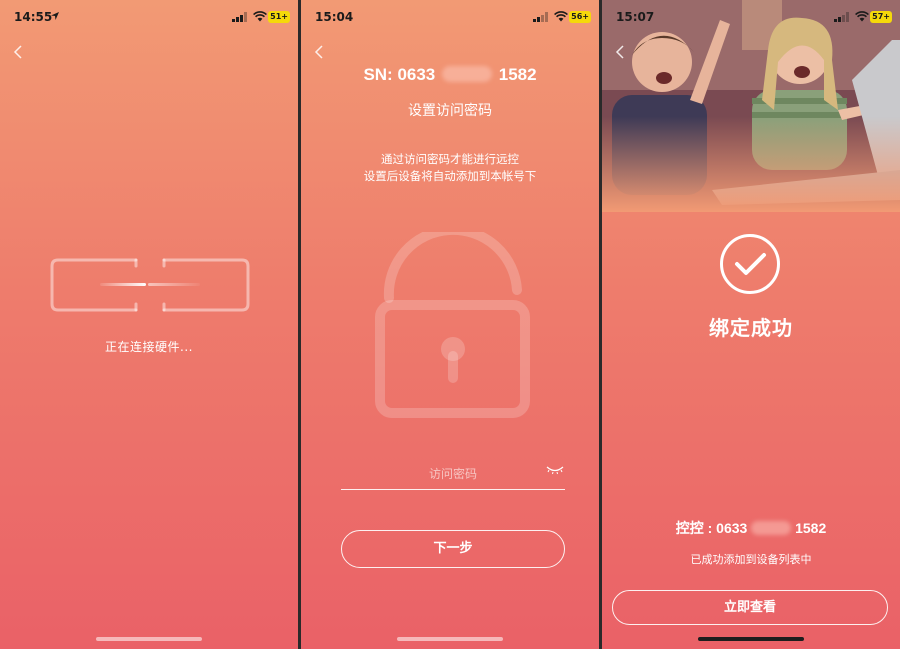  Describe the element at coordinates (450, 17) in the screenshot. I see `status-bar: 15:04 56+` at that location.